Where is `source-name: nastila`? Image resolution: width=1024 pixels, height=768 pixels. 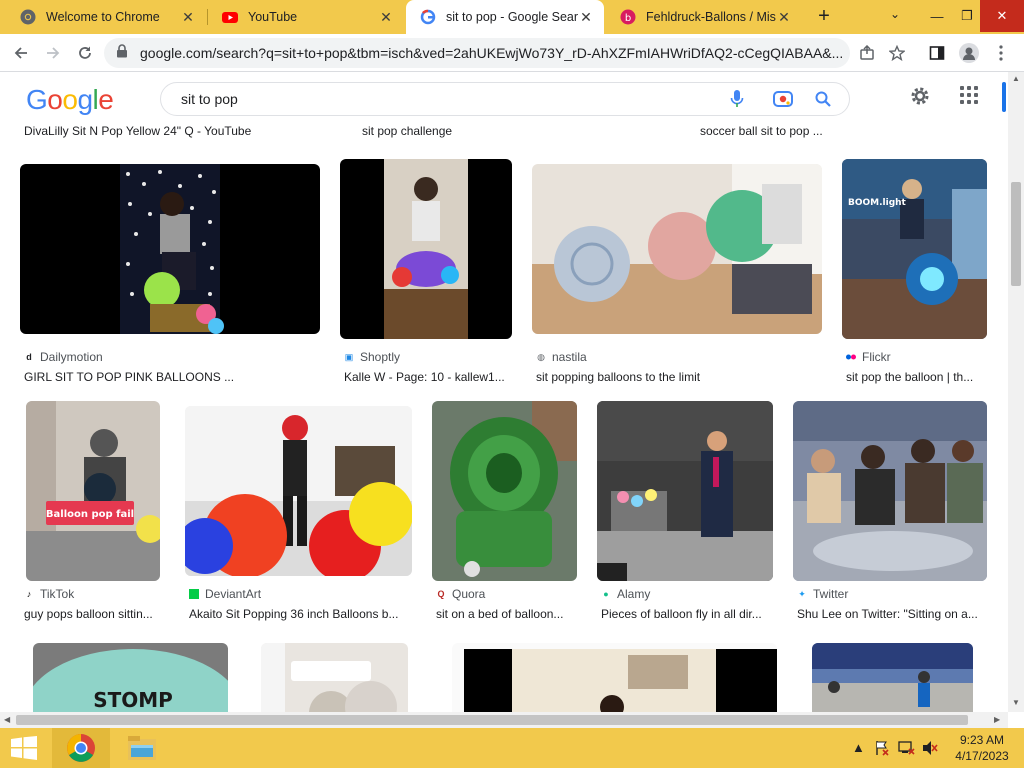
source-name: nastila is located at coordinates (569, 357).